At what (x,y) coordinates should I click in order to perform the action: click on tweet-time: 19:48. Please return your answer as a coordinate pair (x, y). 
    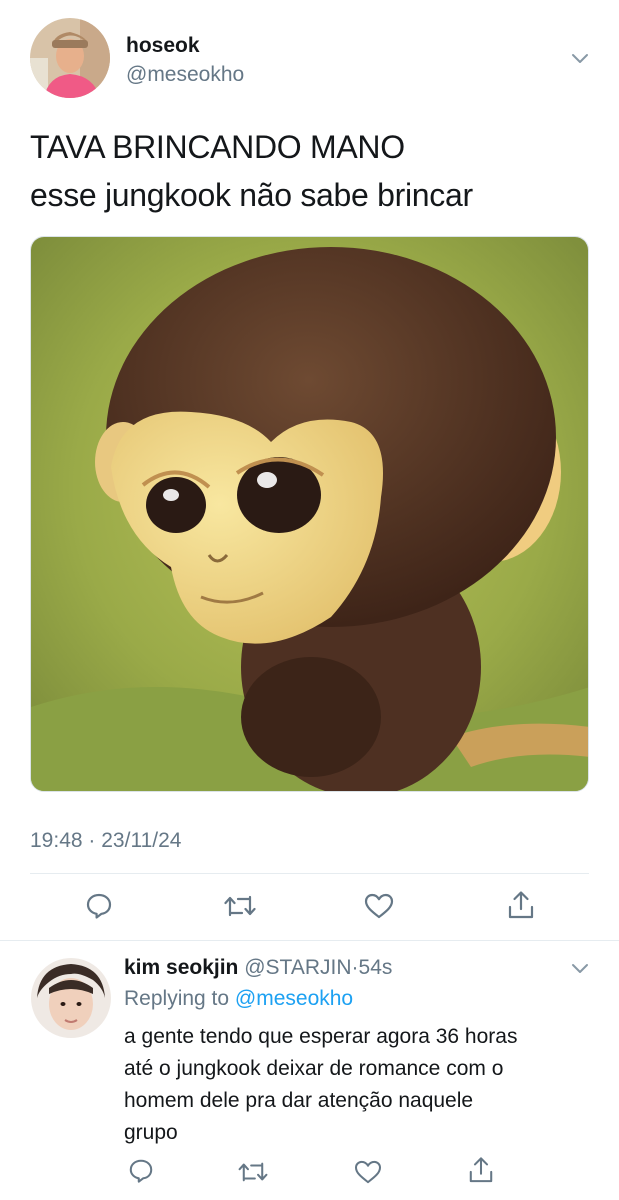
    Looking at the image, I should click on (56, 840).